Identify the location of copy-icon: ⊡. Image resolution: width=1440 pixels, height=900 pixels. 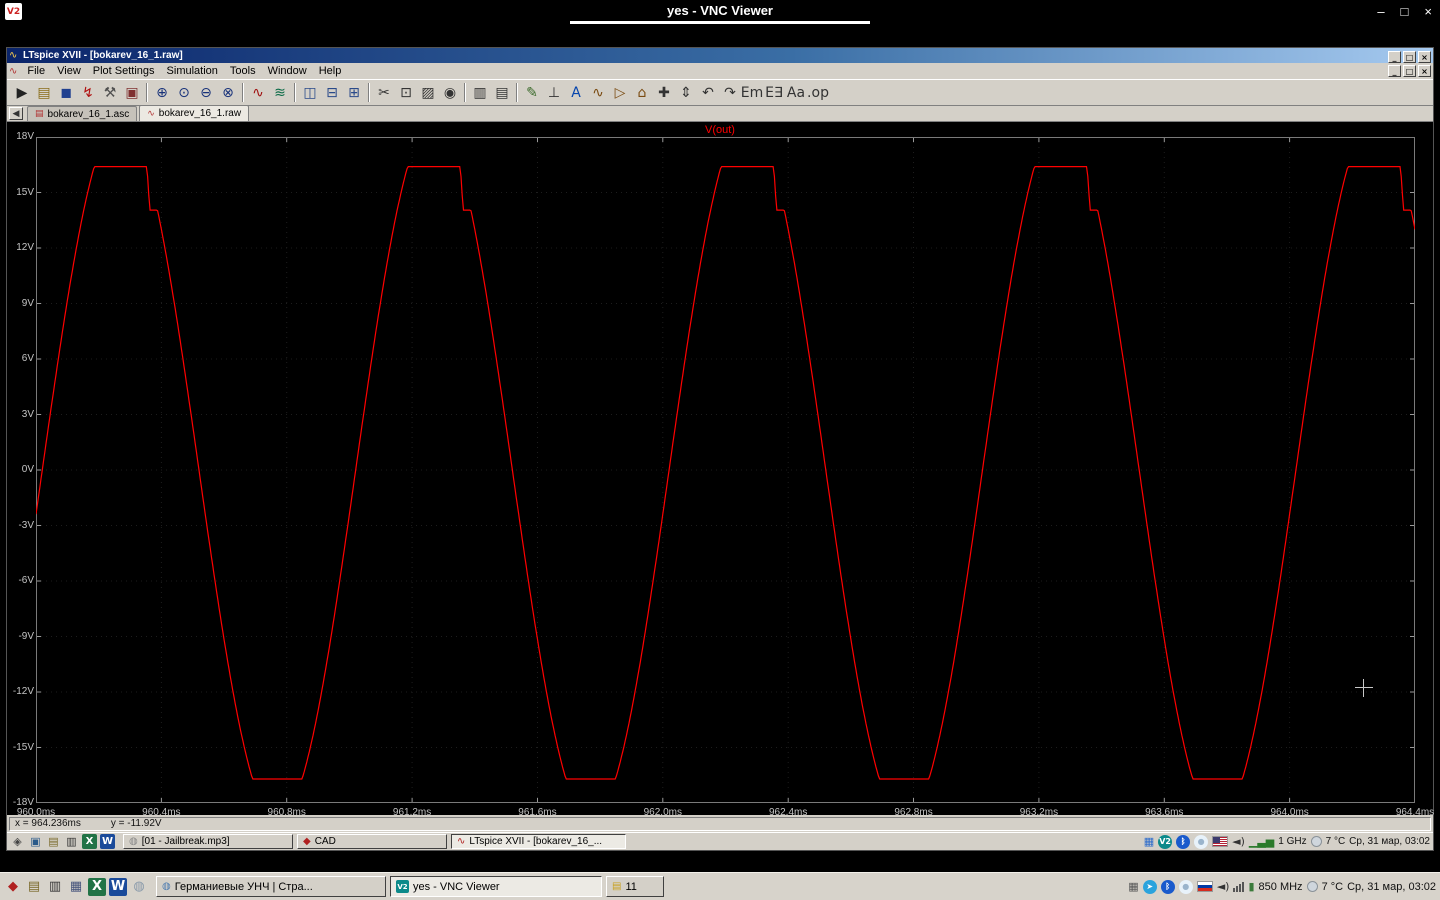
(406, 92).